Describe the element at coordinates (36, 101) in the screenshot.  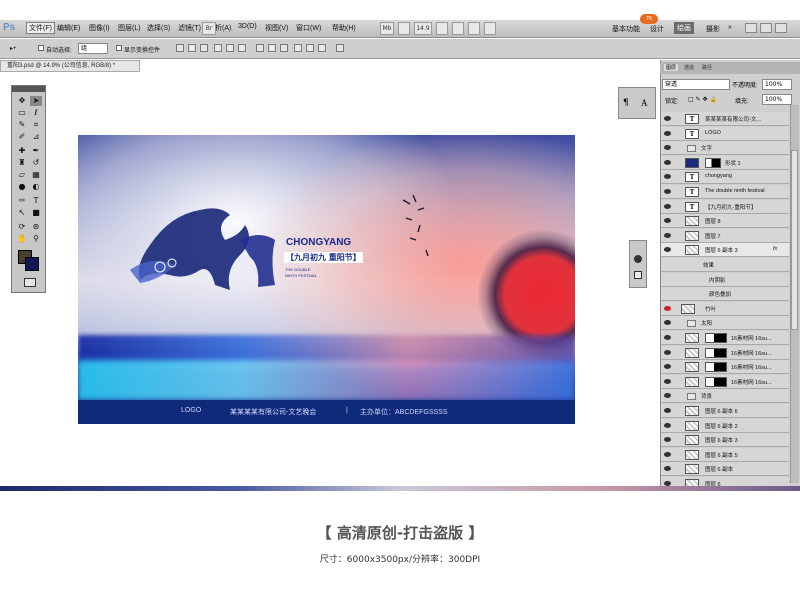
I see `selection-tool-icon: ➤` at that location.